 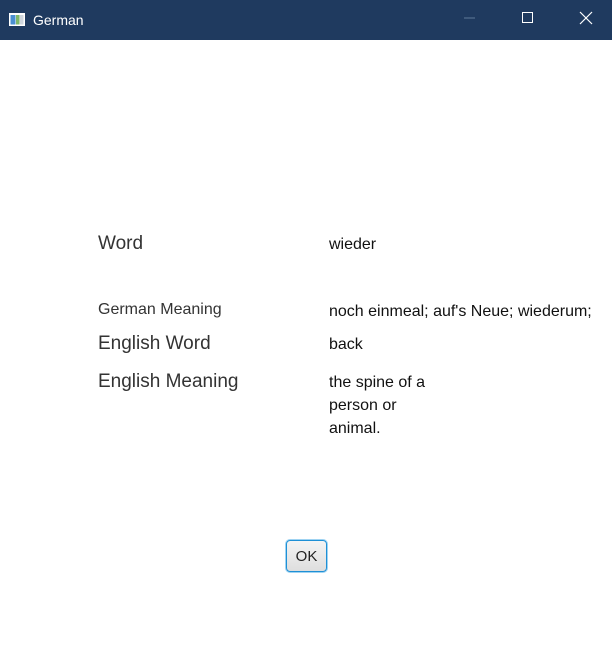 I want to click on close-icon, so click(x=586, y=20).